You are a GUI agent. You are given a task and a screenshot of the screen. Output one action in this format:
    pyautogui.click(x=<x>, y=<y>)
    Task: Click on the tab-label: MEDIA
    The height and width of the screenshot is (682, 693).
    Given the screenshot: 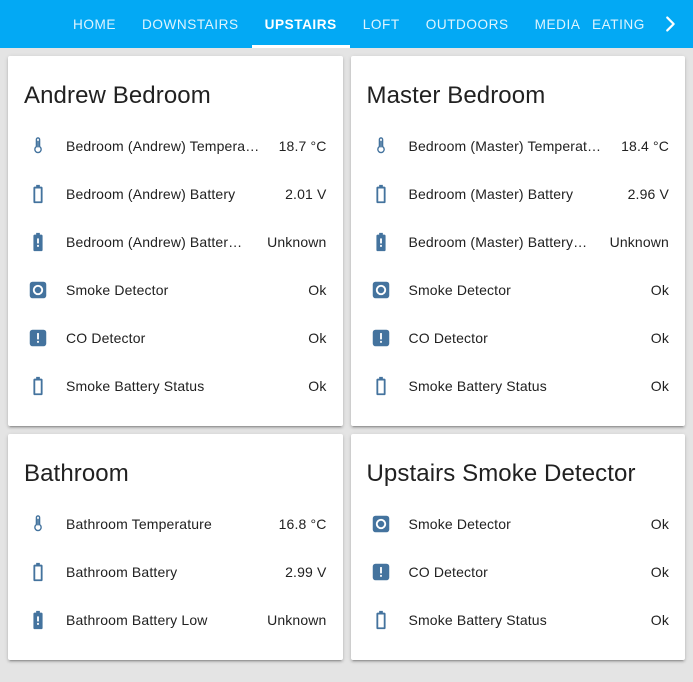 What is the action you would take?
    pyautogui.click(x=557, y=24)
    